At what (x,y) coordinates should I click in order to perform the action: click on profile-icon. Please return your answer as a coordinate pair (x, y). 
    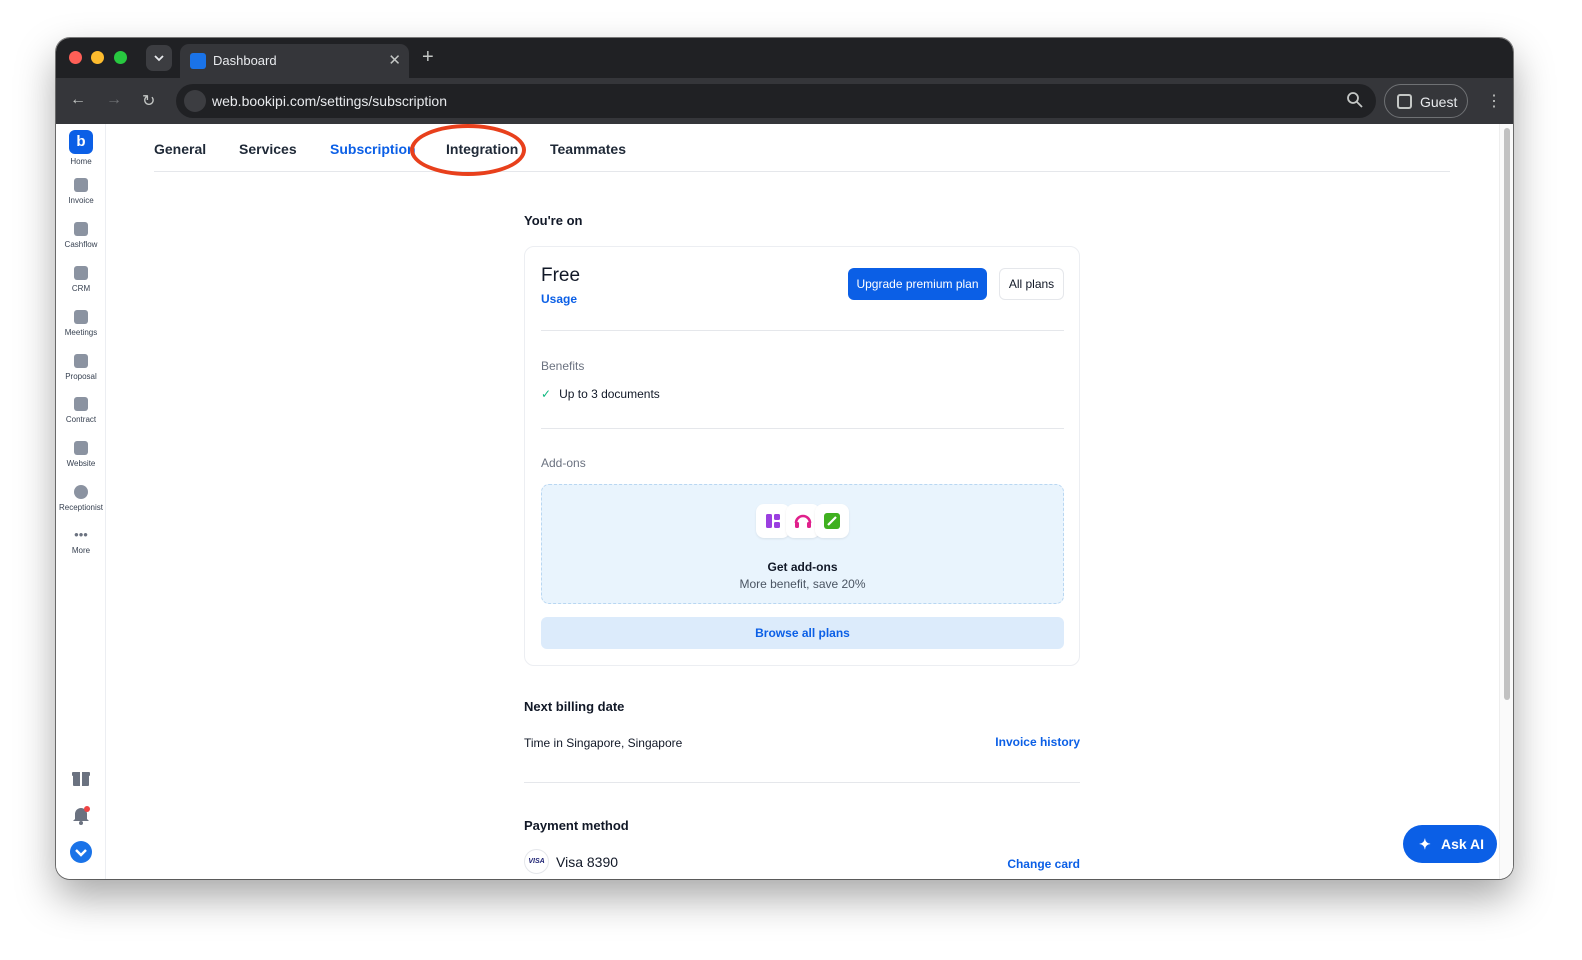
    Looking at the image, I should click on (1404, 101).